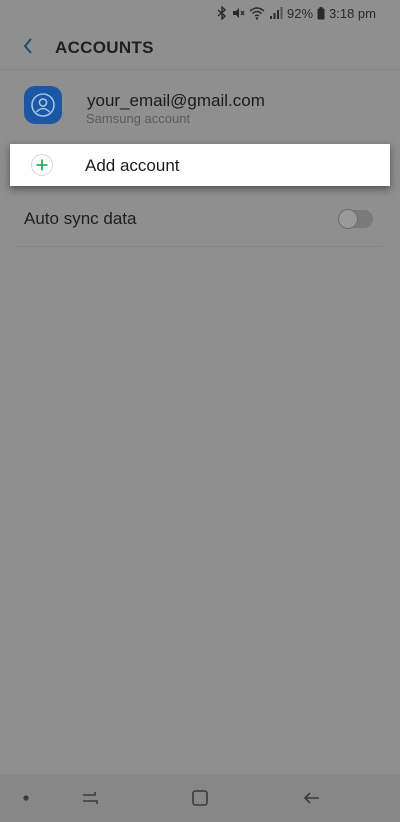 Image resolution: width=400 pixels, height=822 pixels. What do you see at coordinates (200, 220) in the screenshot?
I see `auto-sync-row: Auto sync data` at bounding box center [200, 220].